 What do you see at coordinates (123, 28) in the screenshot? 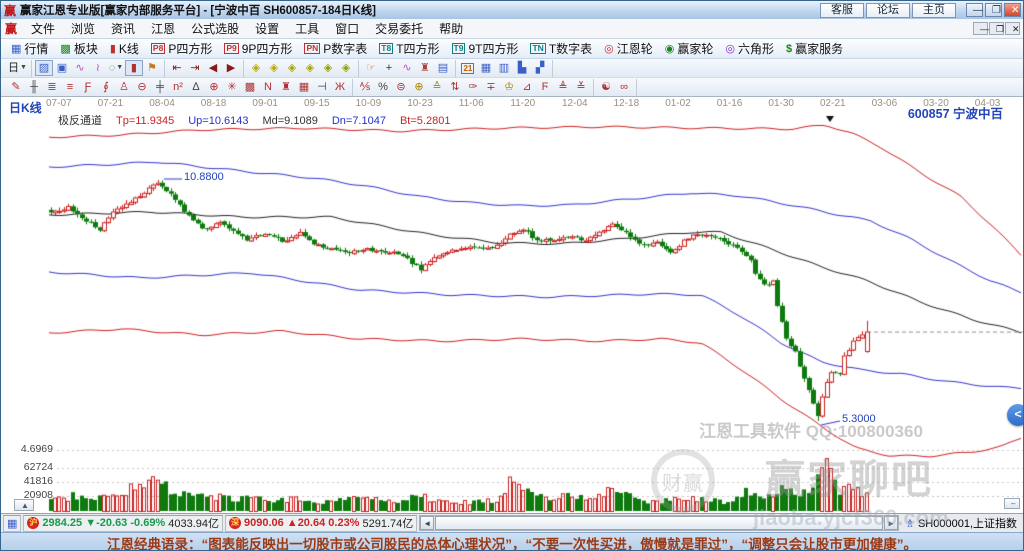
I see `menu-item-2: 资讯` at bounding box center [123, 28].